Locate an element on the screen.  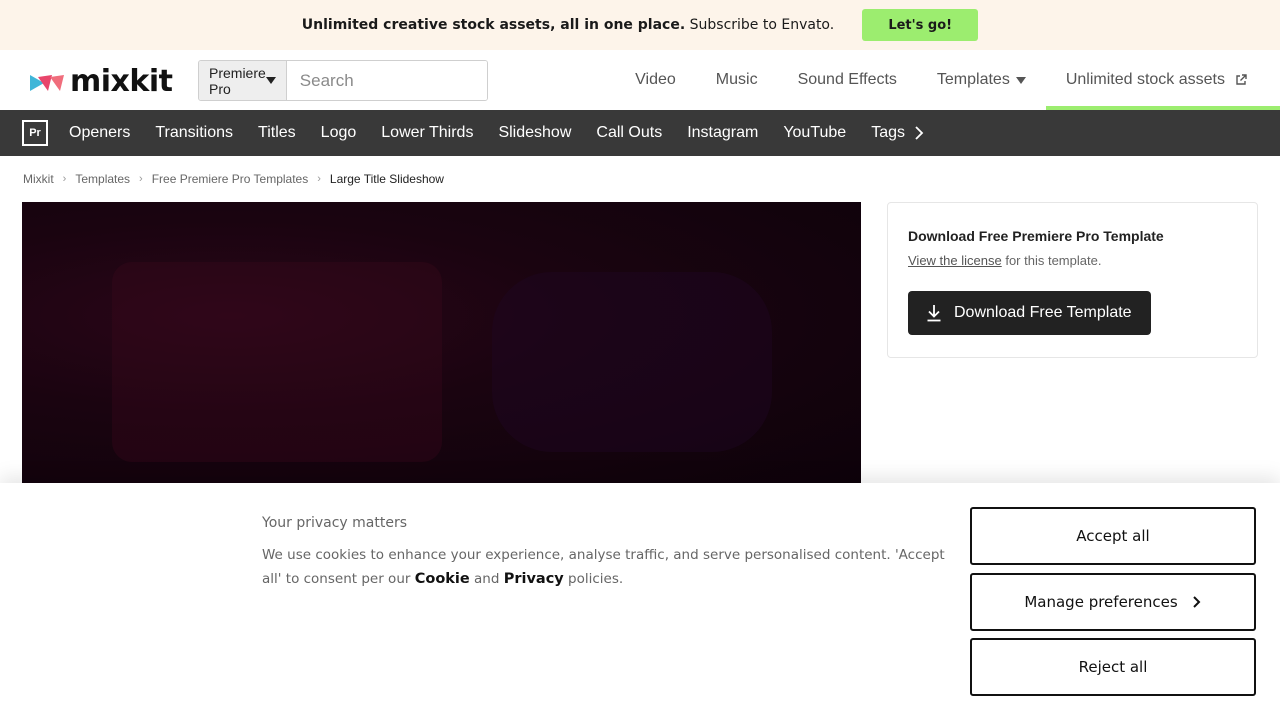
breadcrumb-current: Large Title Slideshow is located at coordinates (386, 179).